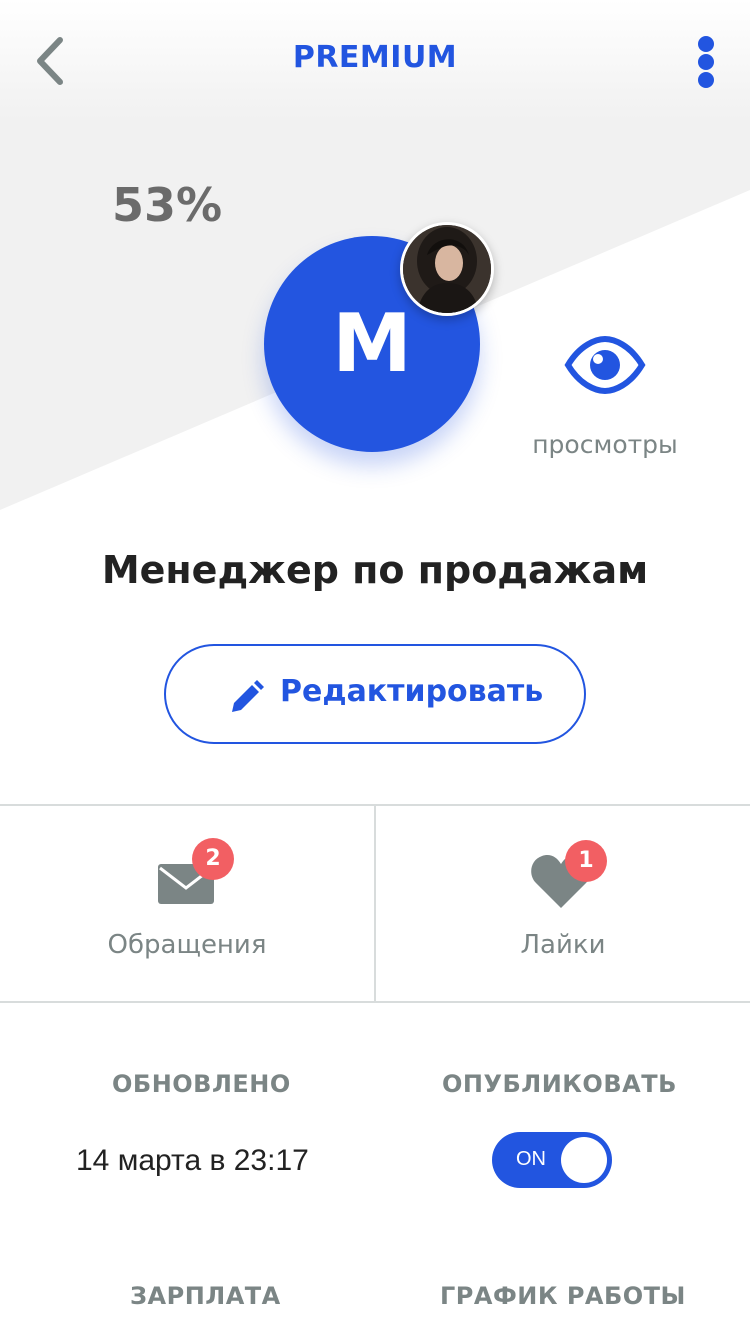 The height and width of the screenshot is (1334, 750). I want to click on likes-badge: 1, so click(586, 861).